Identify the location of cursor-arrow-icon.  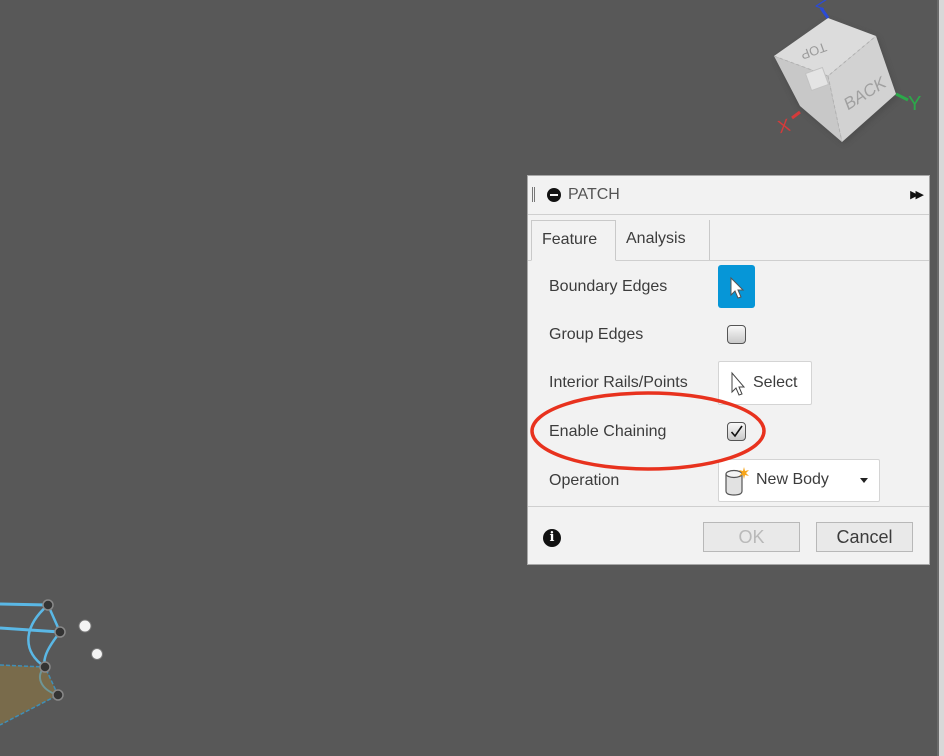
(737, 287).